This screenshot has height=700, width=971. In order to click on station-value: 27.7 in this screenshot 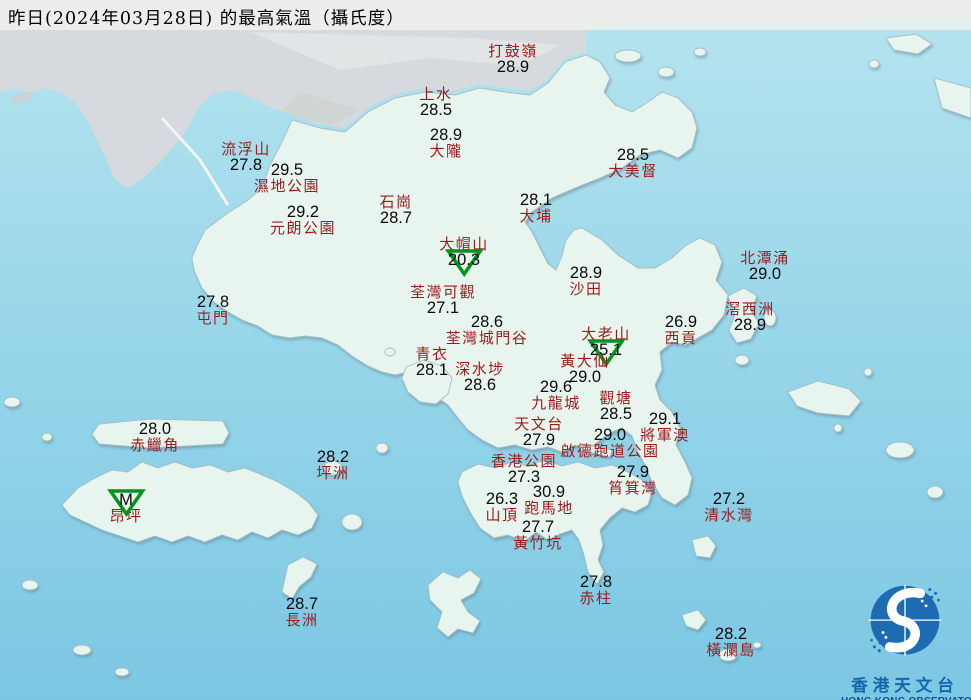, I will do `click(538, 527)`.